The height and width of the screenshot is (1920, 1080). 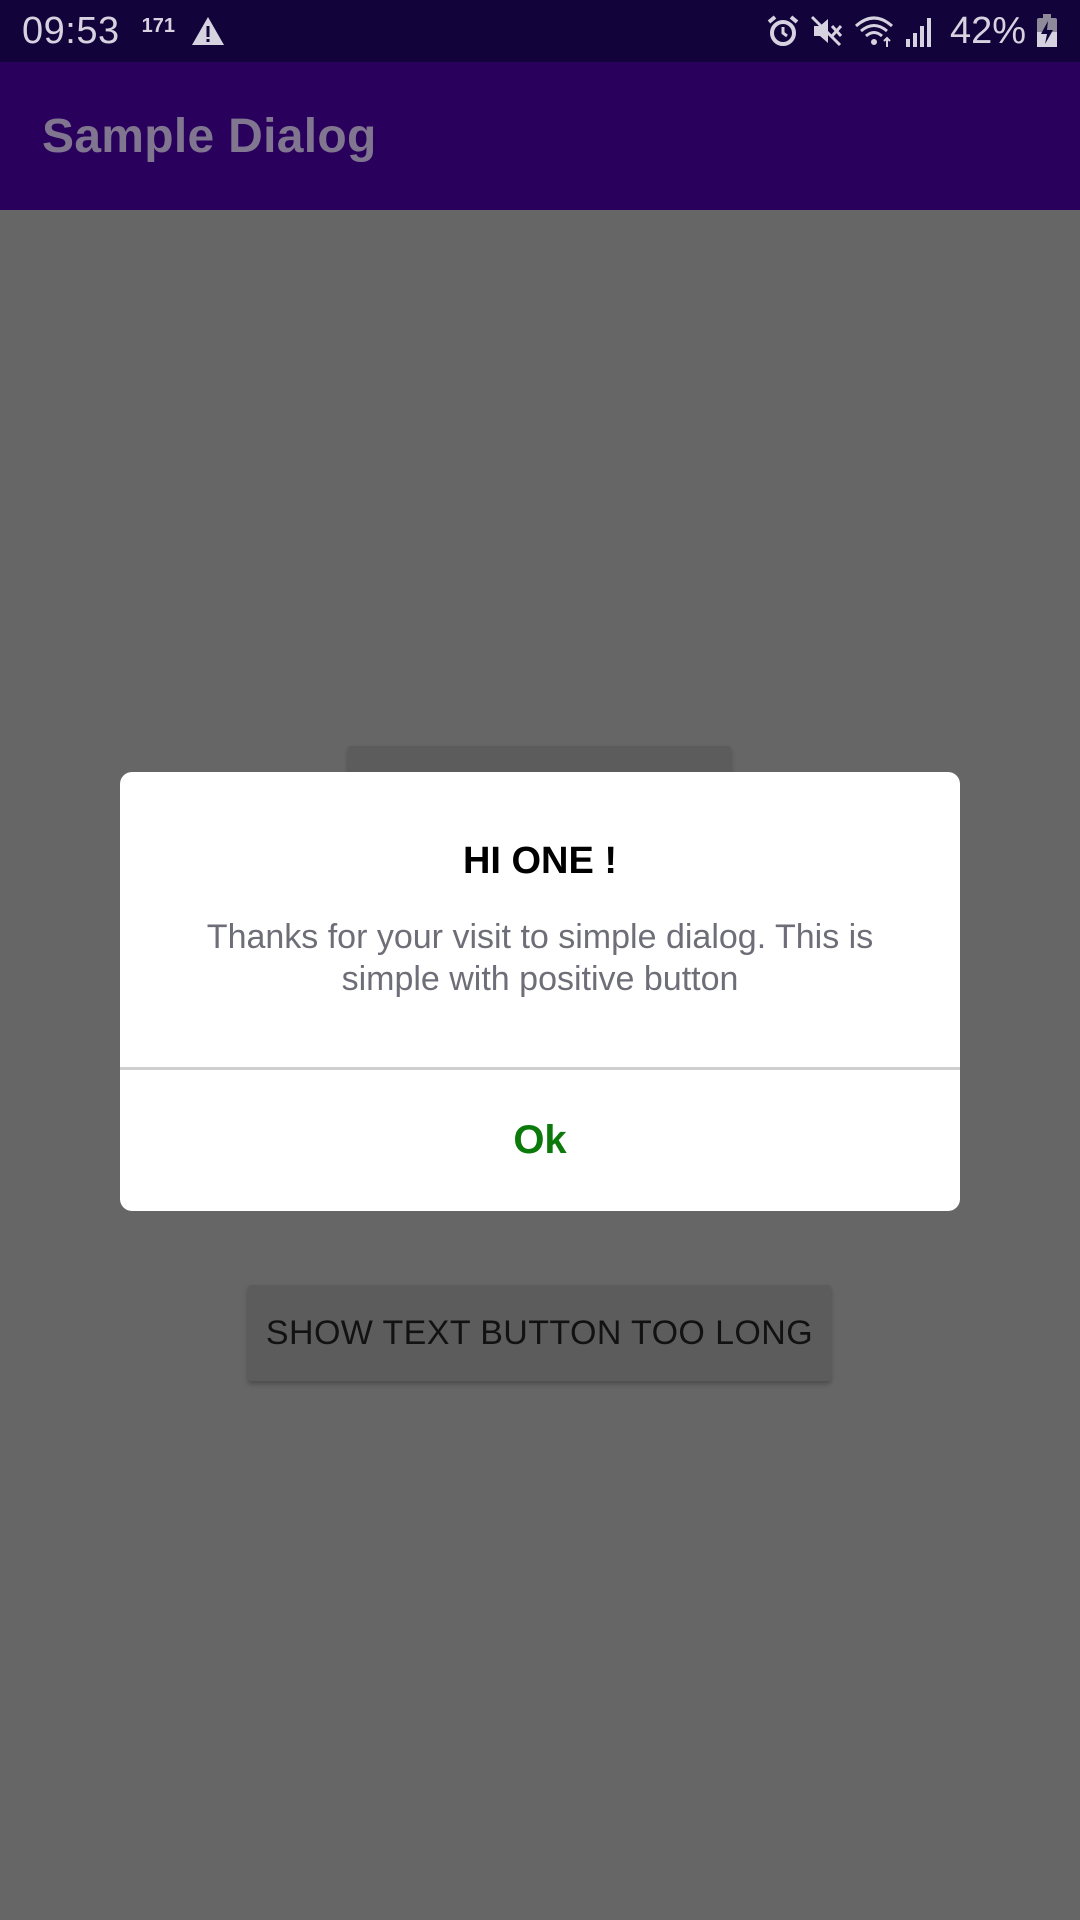 What do you see at coordinates (1047, 31) in the screenshot?
I see `battery-charging-icon` at bounding box center [1047, 31].